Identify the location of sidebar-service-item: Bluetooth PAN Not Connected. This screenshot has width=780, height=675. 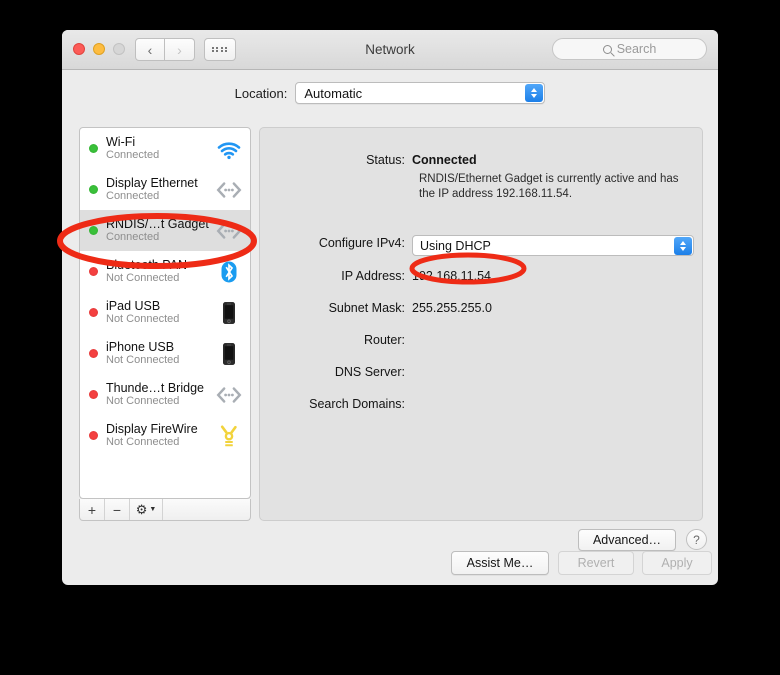
(165, 271).